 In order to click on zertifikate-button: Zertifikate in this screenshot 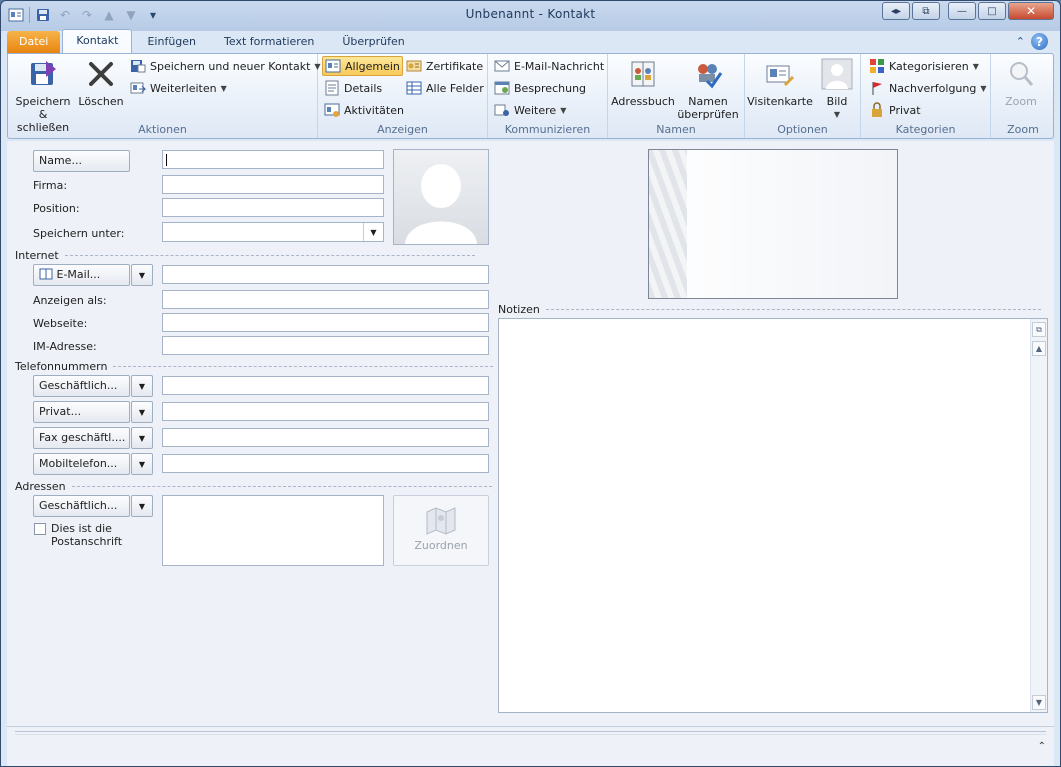, I will do `click(444, 66)`.